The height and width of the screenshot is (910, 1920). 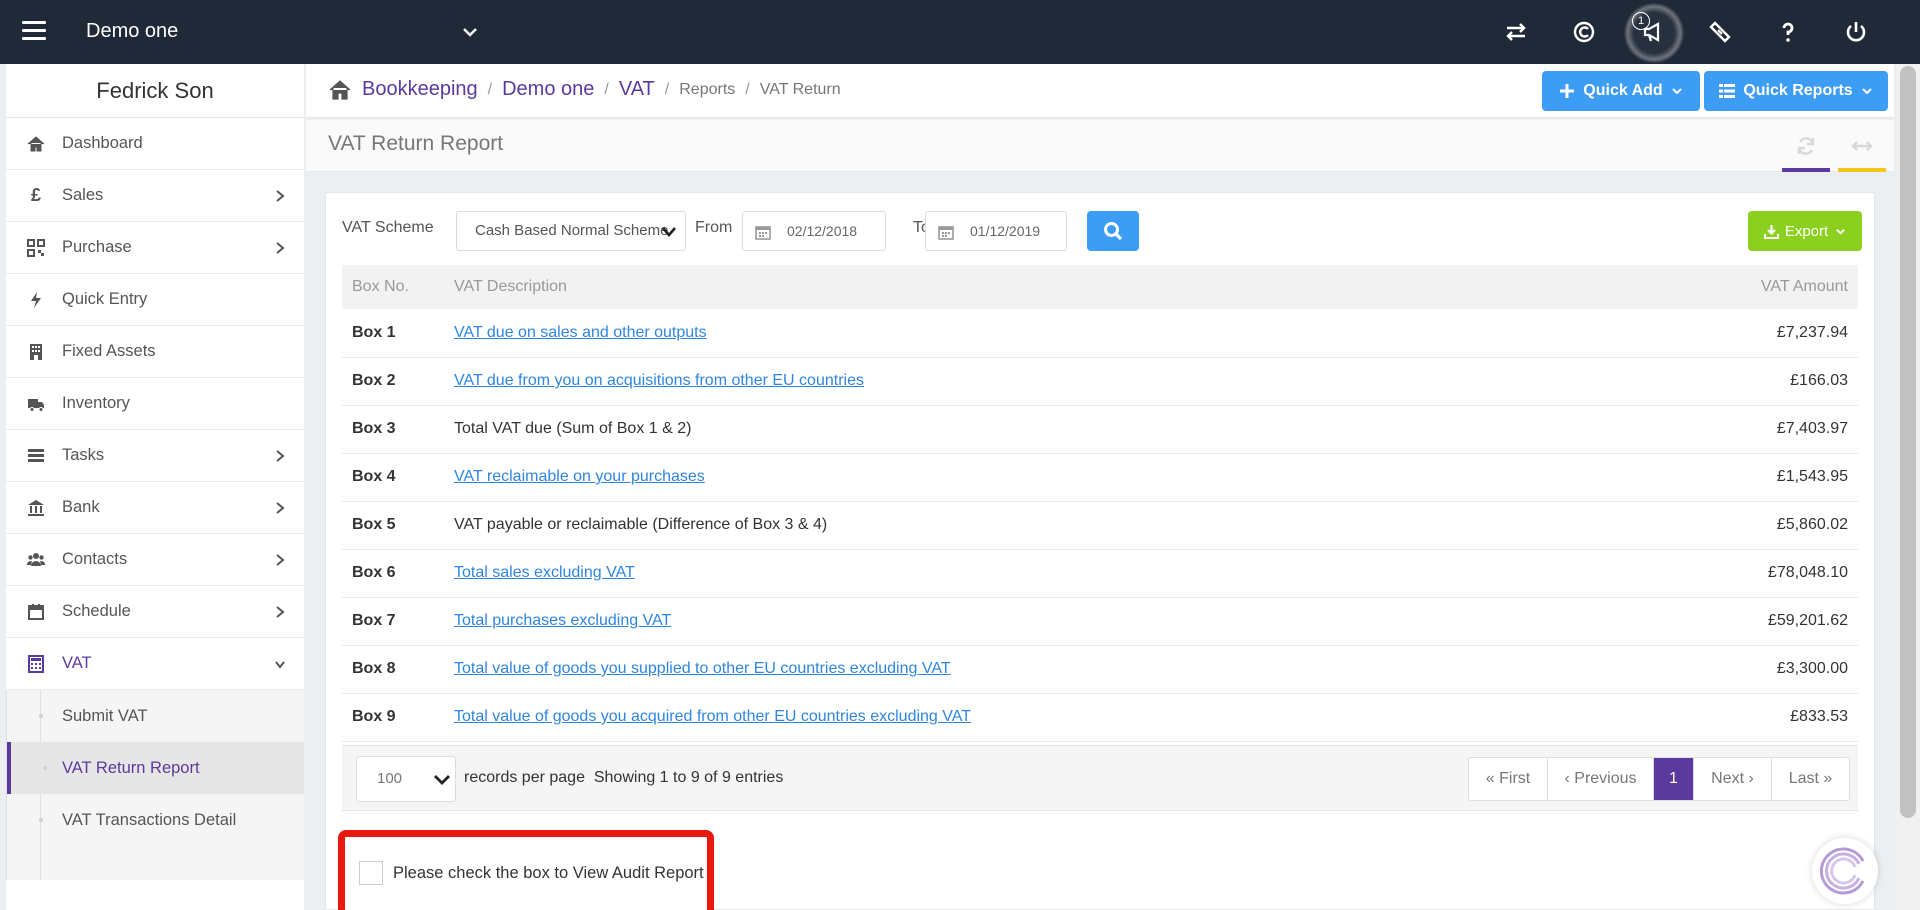 I want to click on tasks-icon, so click(x=36, y=456).